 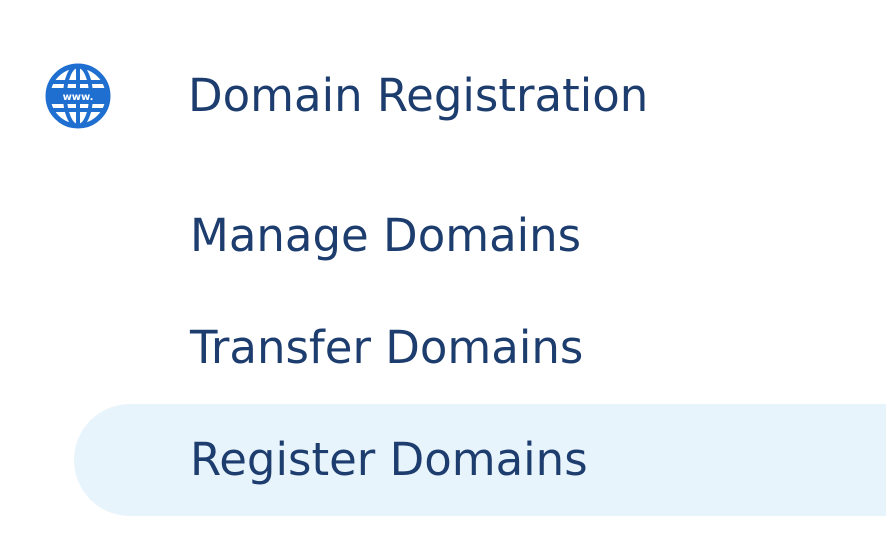 I want to click on nav-item-label: Transfer Domains, so click(x=387, y=347).